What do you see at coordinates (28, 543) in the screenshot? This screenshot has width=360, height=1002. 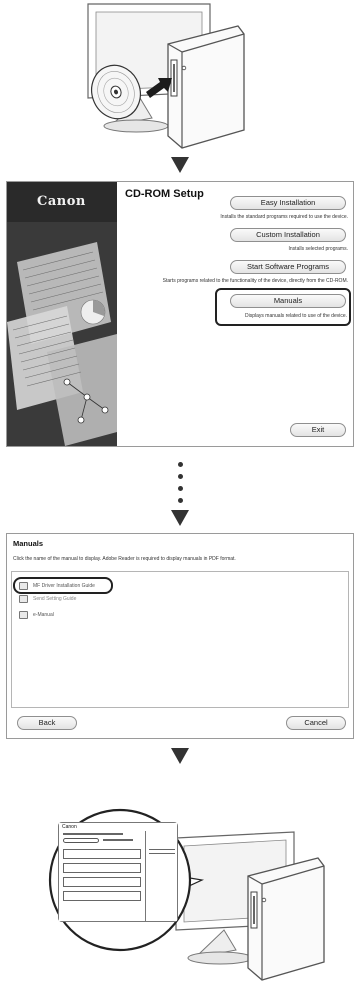 I see `manuals-title: Manuals` at bounding box center [28, 543].